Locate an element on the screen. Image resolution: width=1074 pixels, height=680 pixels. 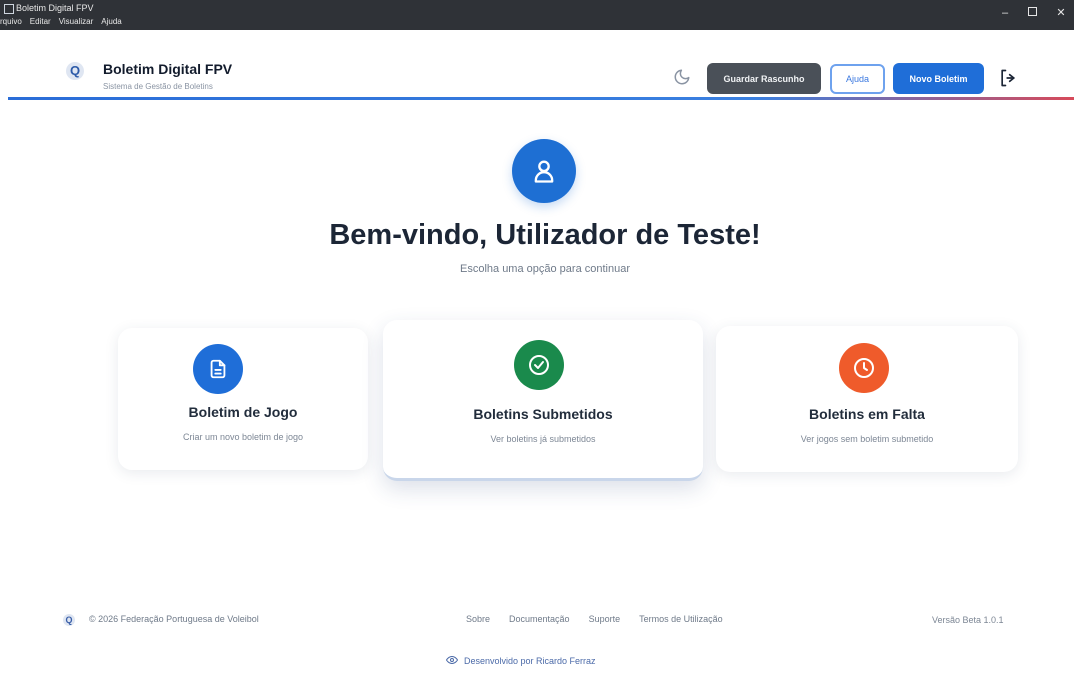
card-subtitle: Ver jogos sem boletim submetido is located at coordinates (867, 439).